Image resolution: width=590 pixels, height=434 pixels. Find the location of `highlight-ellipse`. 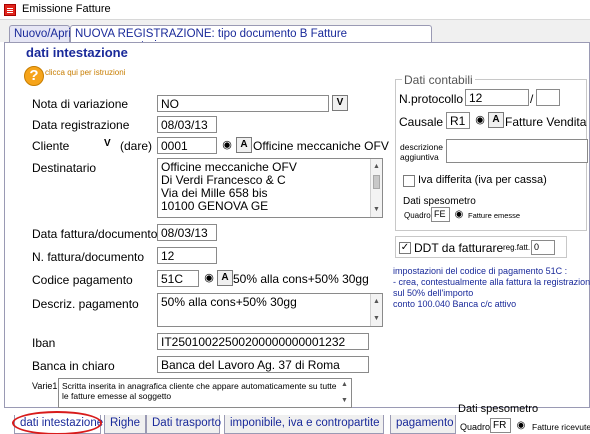

highlight-ellipse is located at coordinates (57, 422).